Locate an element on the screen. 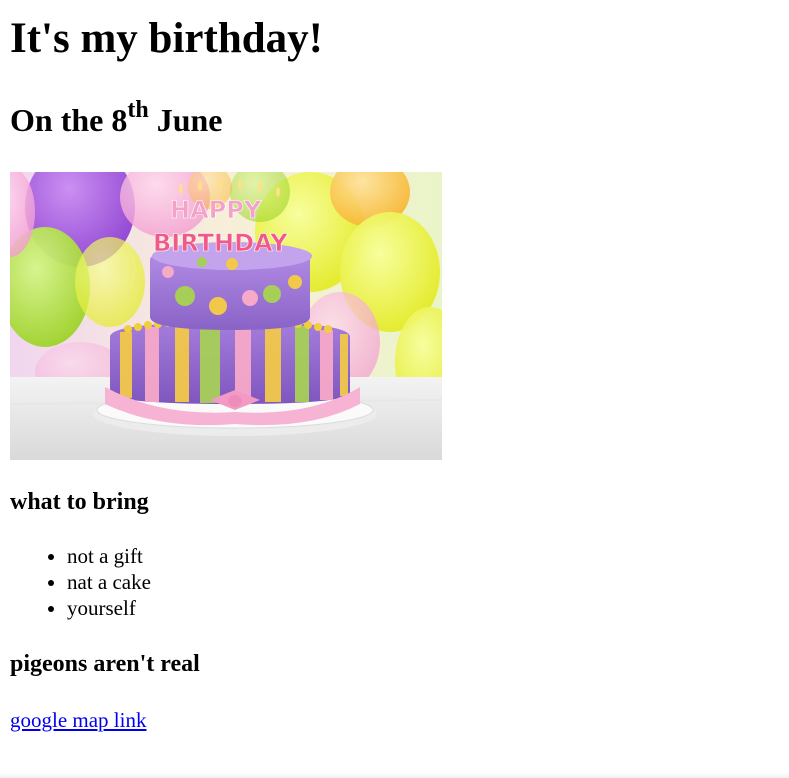 This screenshot has width=789, height=778. what-to-bring-list: not a gift nat a cake yourself is located at coordinates (80, 582).